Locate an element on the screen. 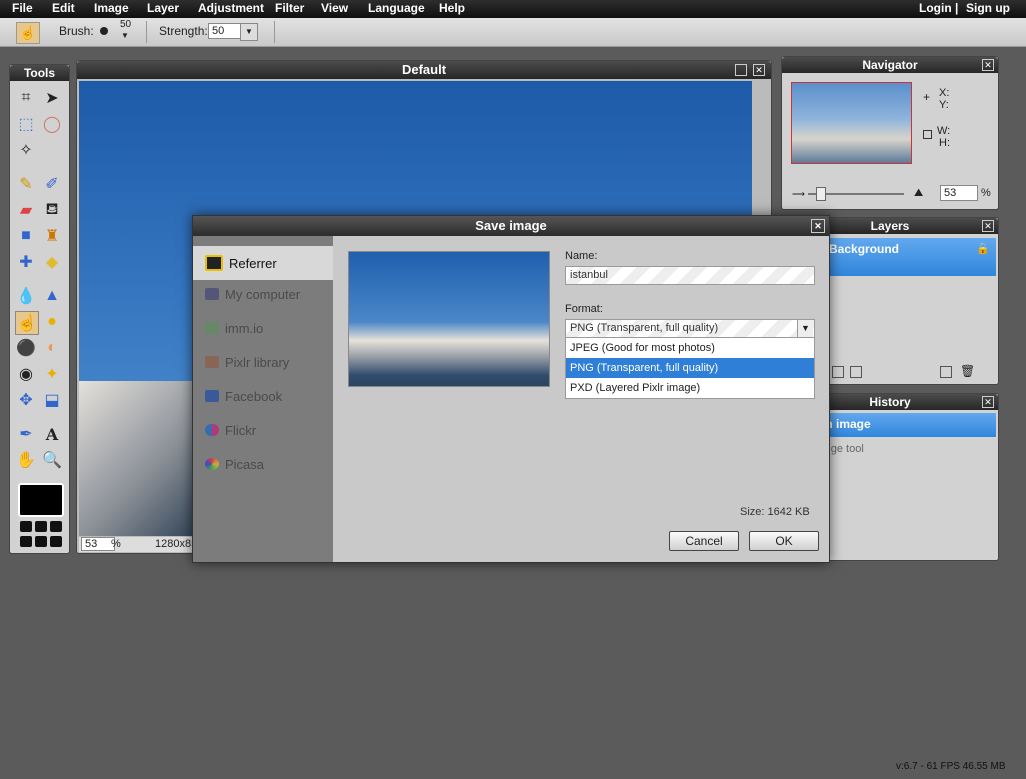  maximize-icon is located at coordinates (741, 70).